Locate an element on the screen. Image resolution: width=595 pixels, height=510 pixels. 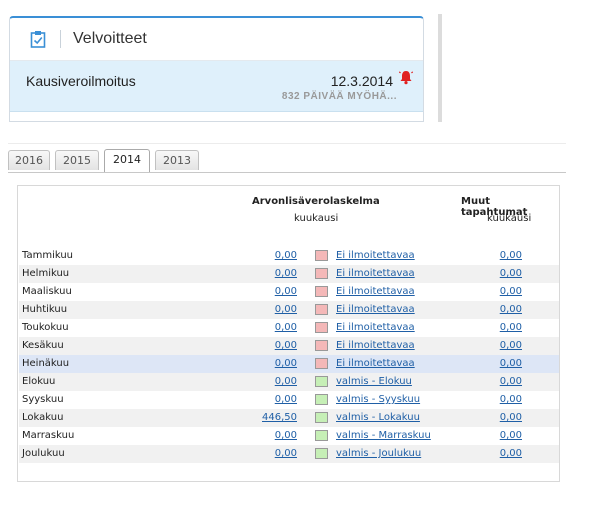
card-header: Velvoitteet is located at coordinates (216, 39).